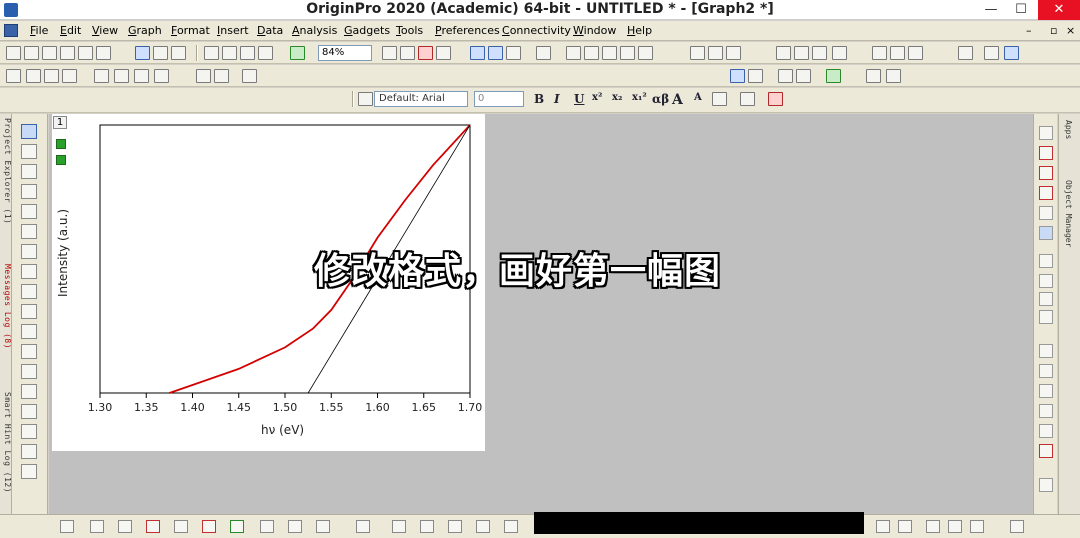 Image resolution: width=1080 pixels, height=538 pixels. I want to click on right-dock-rail: Apps Object Manager, so click(1069, 314).